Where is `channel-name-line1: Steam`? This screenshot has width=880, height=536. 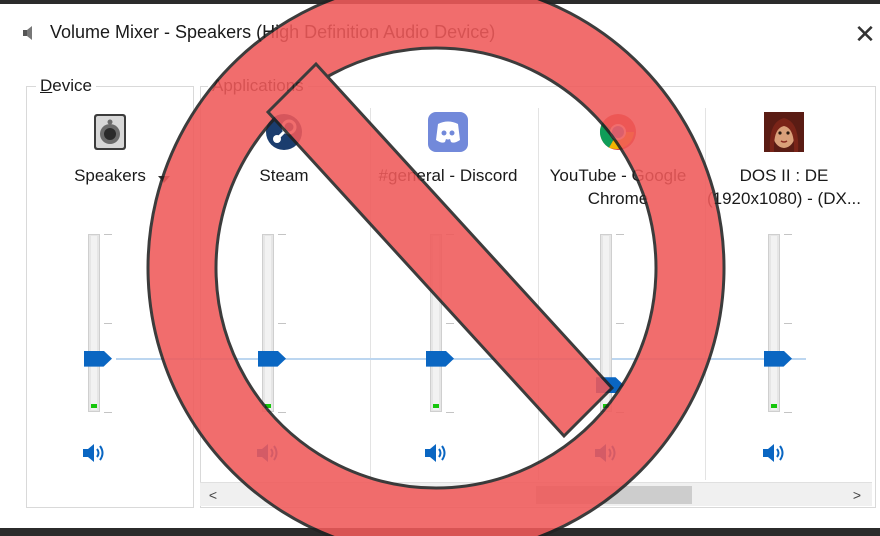
channel-name-line1: Steam is located at coordinates (284, 175).